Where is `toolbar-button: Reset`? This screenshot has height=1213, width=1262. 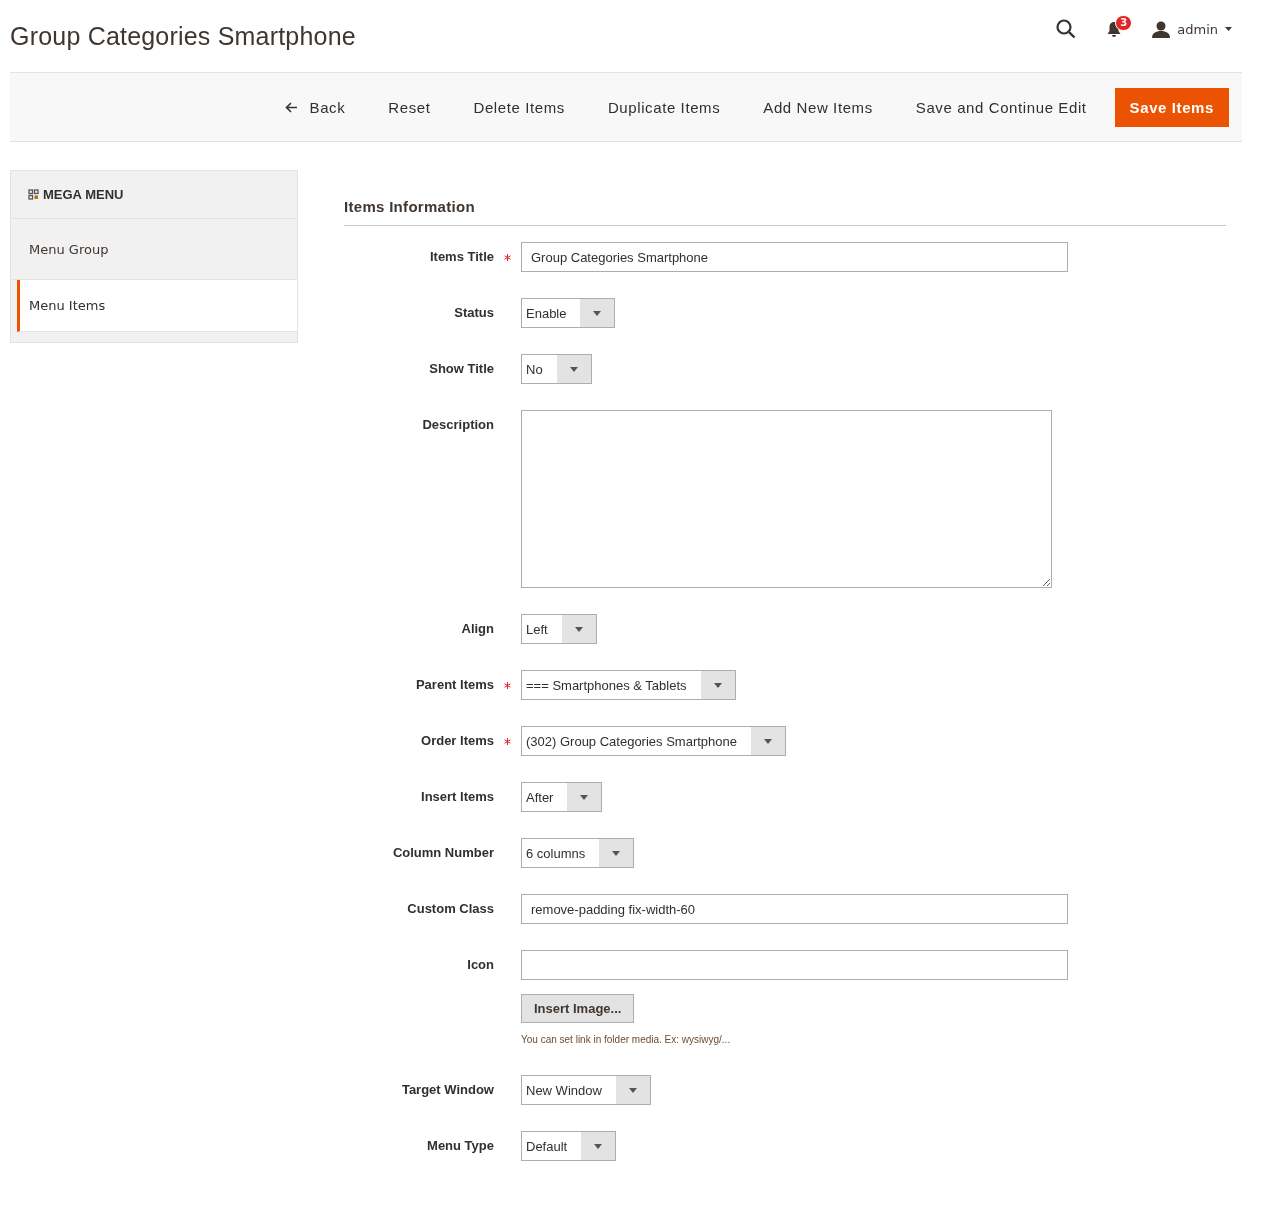
toolbar-button: Reset is located at coordinates (409, 107).